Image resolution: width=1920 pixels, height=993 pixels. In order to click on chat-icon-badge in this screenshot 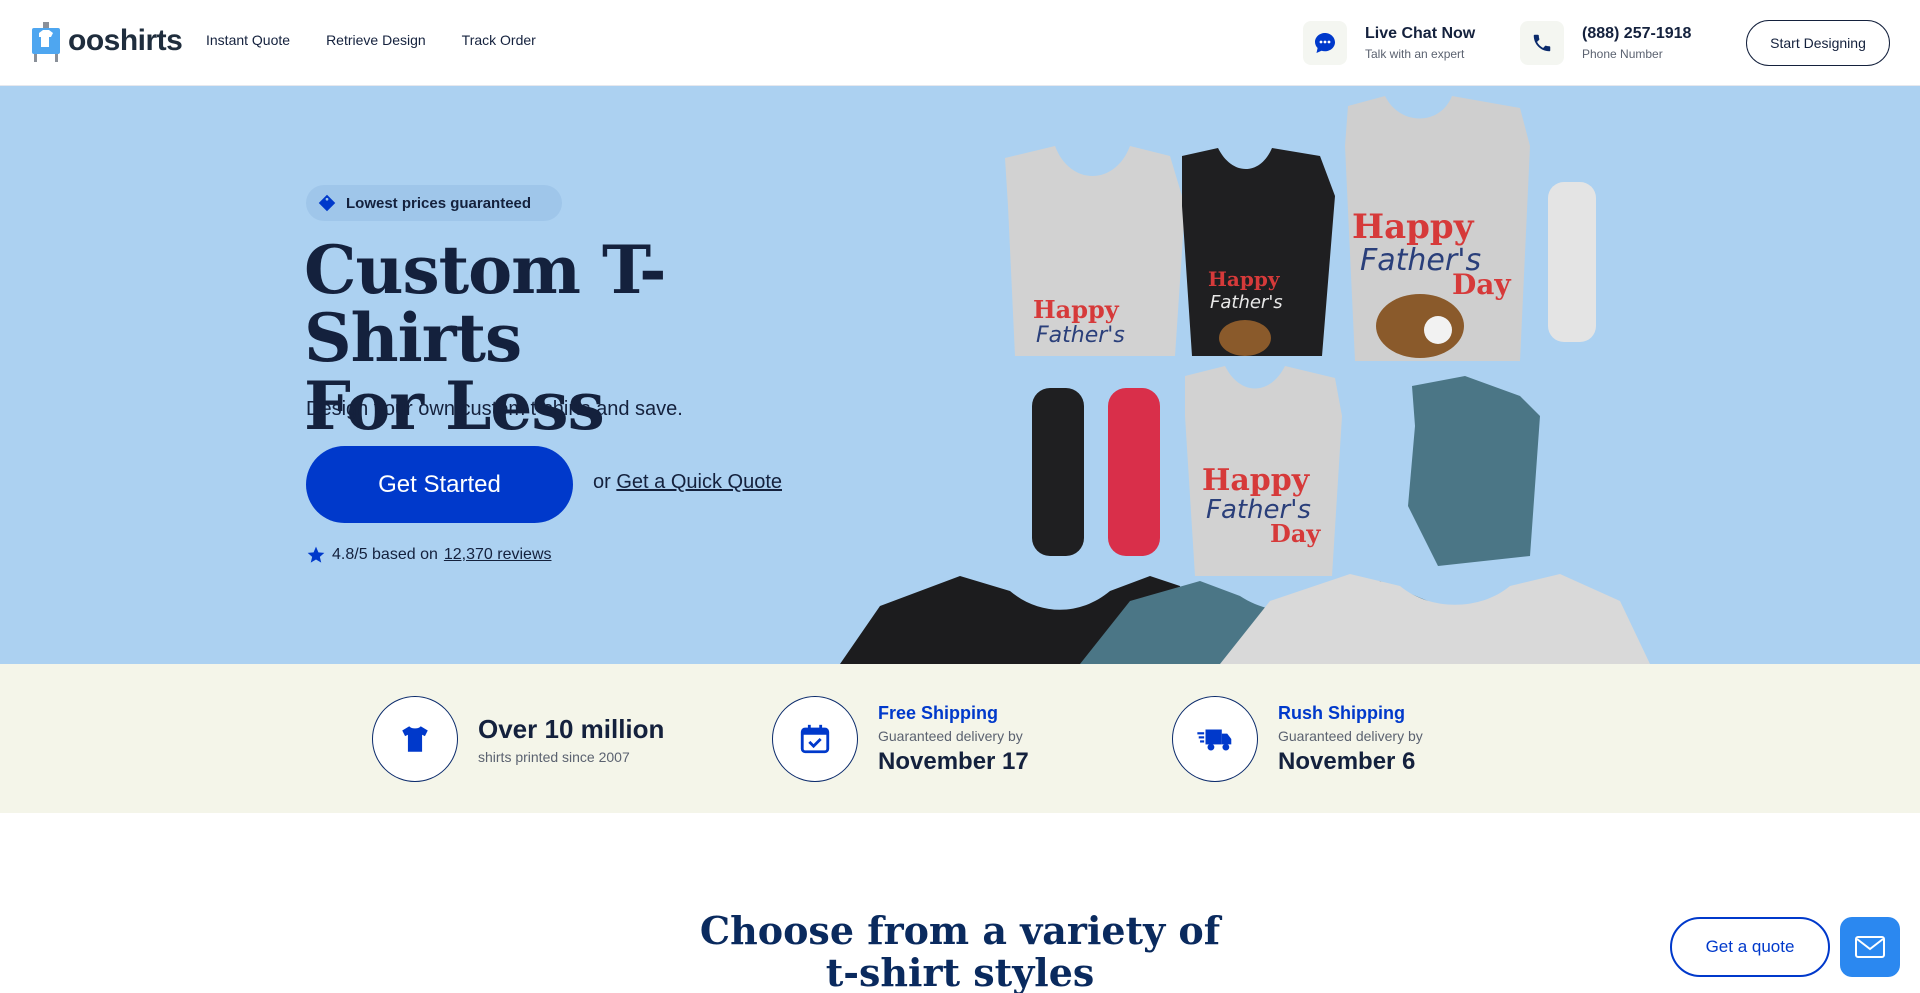, I will do `click(1325, 43)`.